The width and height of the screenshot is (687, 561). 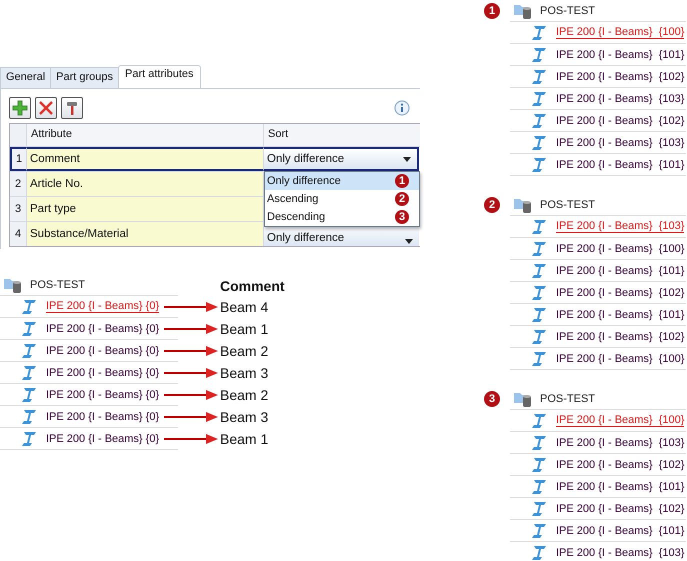 I want to click on hammer-icon, so click(x=72, y=108).